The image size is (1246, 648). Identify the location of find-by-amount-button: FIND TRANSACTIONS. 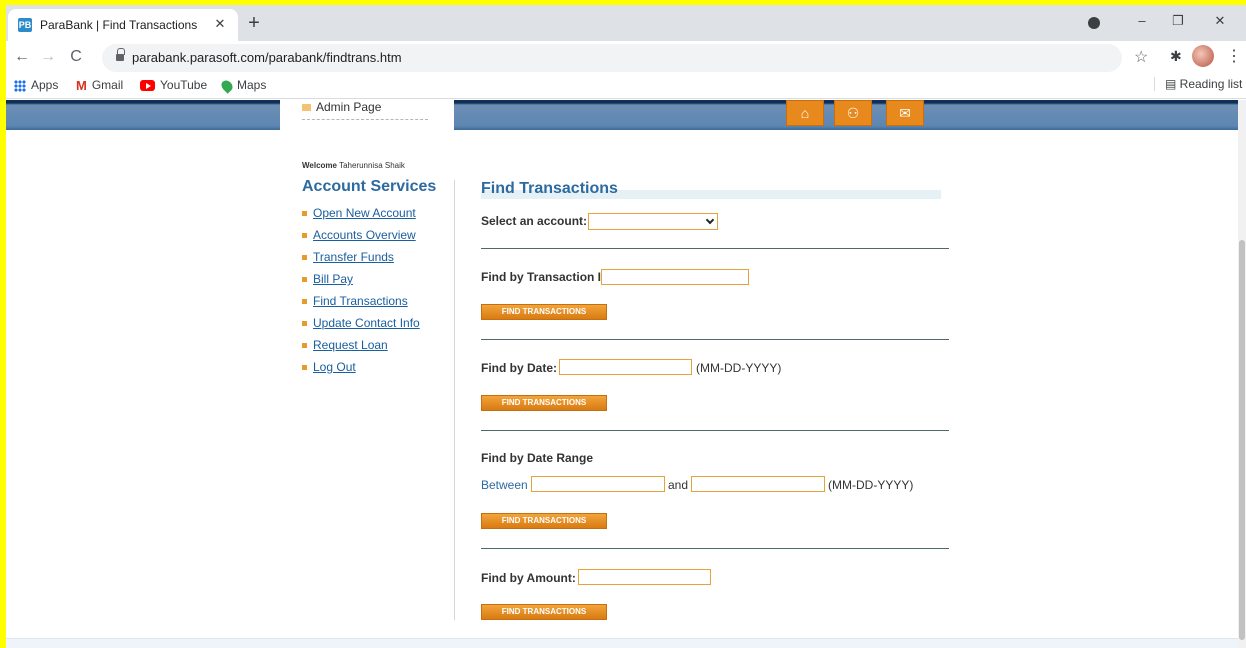
(544, 612).